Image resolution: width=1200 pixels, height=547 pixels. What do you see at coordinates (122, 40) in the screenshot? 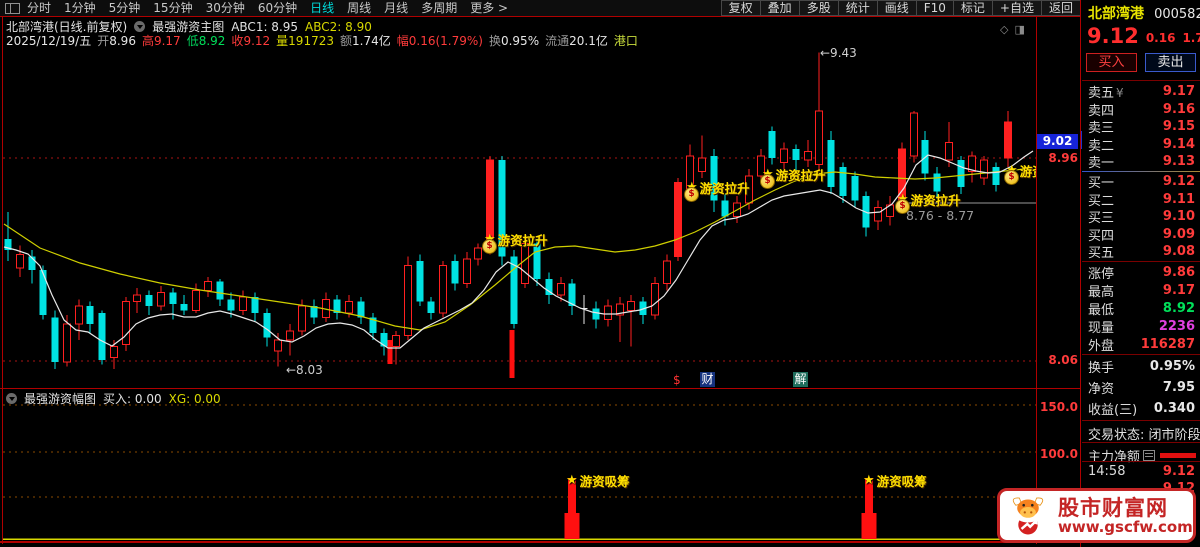
I see `info-field: 8.96` at bounding box center [122, 40].